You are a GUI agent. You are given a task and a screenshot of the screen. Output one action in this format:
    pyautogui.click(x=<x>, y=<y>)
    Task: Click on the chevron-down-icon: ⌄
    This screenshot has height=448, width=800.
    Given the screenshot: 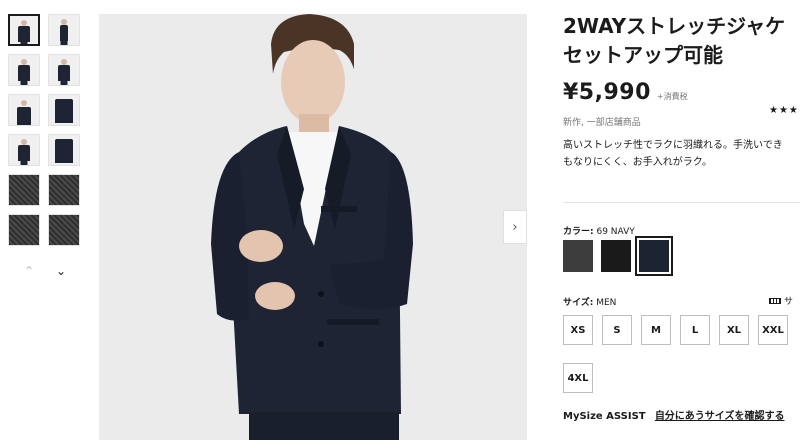 What is the action you would take?
    pyautogui.click(x=61, y=271)
    